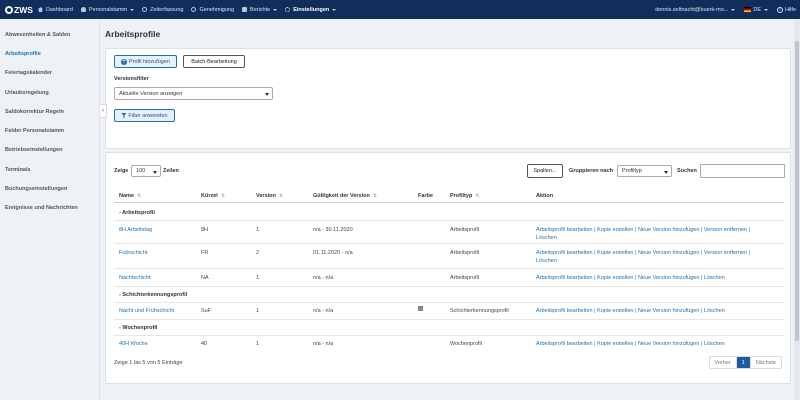 The height and width of the screenshot is (400, 800). I want to click on profile-name-link: Frühschicht, so click(133, 253).